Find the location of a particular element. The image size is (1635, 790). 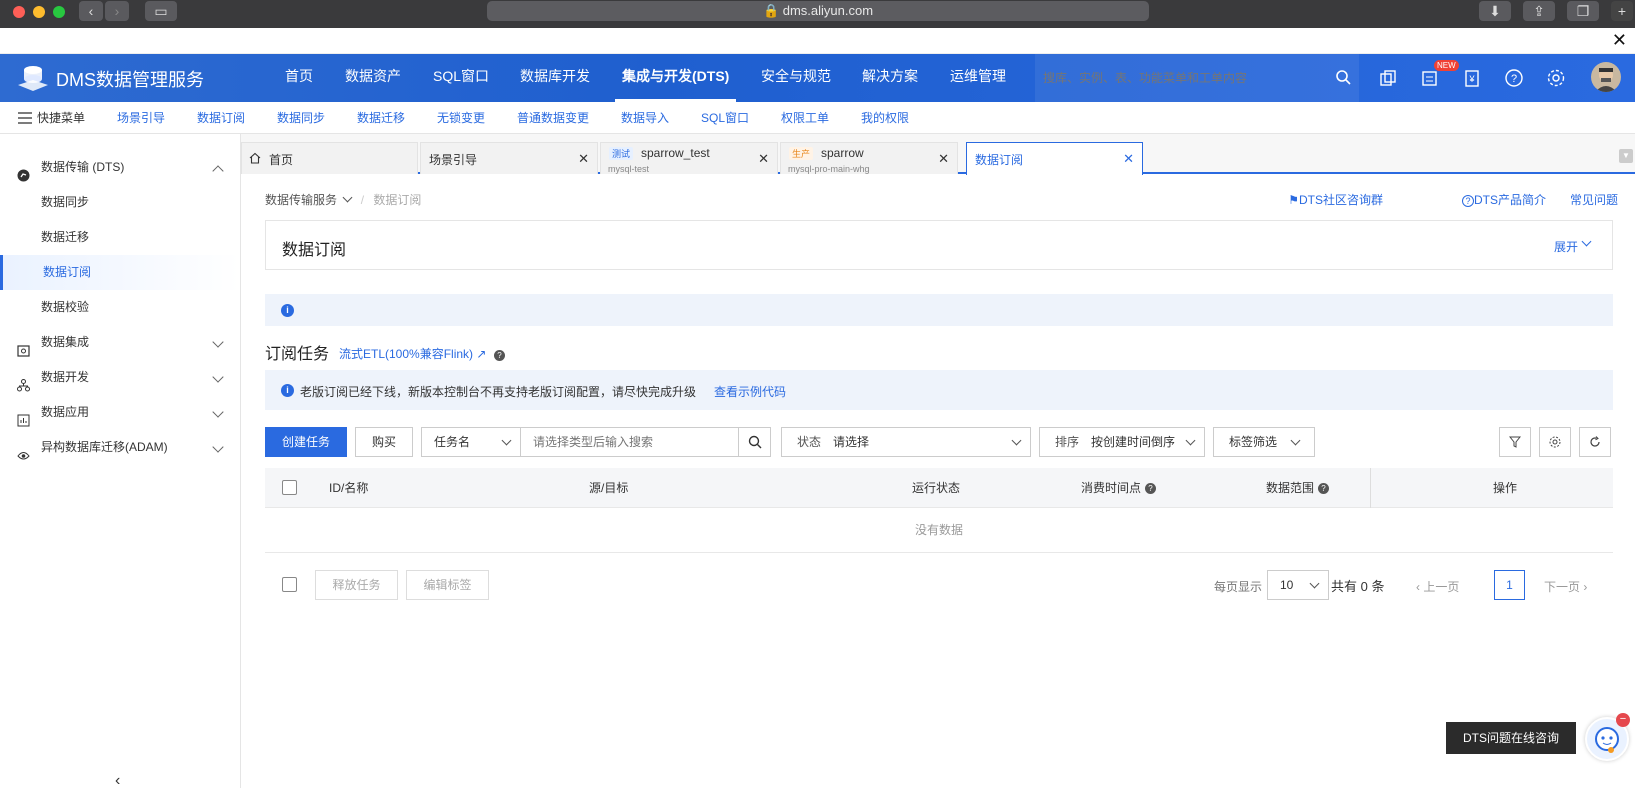

tabs-overview-icon: ❐ is located at coordinates (1583, 11).